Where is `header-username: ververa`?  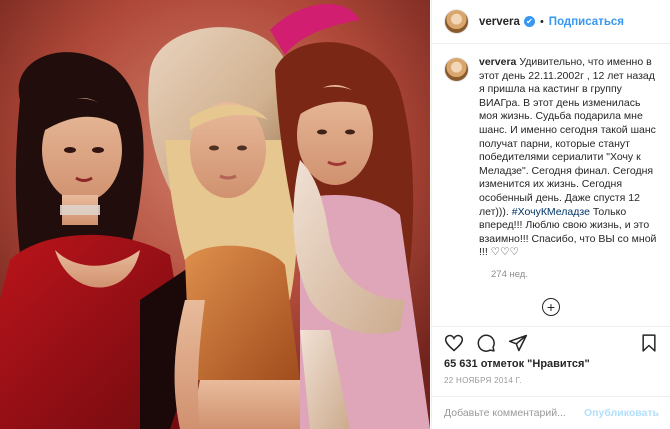 header-username: ververa is located at coordinates (499, 22).